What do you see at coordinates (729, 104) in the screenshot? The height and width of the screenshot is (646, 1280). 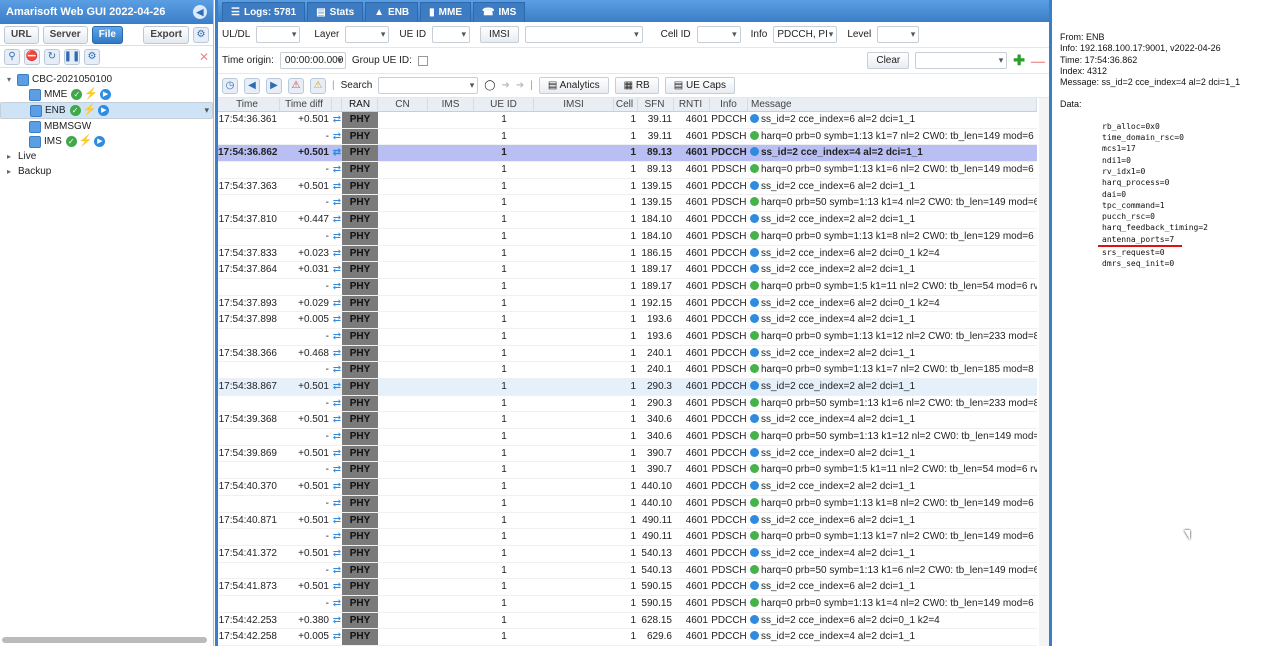 I see `col-info: Info` at bounding box center [729, 104].